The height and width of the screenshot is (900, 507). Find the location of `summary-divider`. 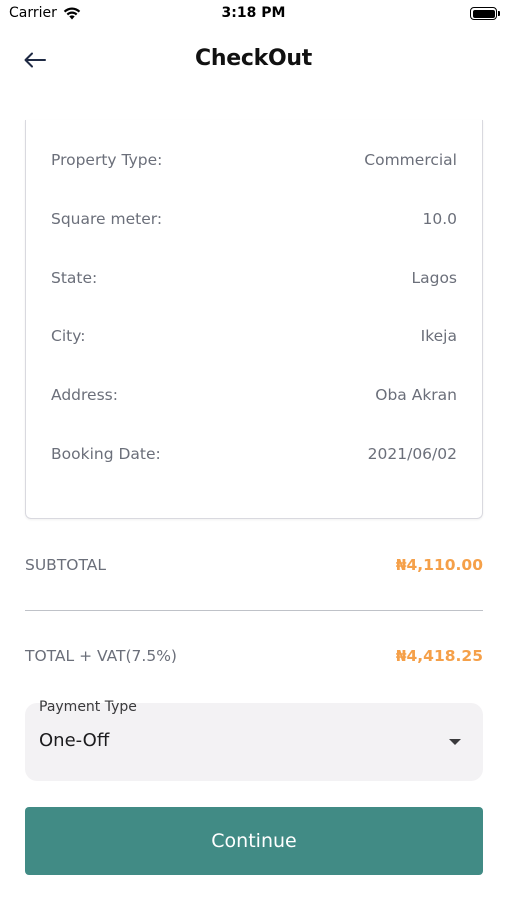

summary-divider is located at coordinates (254, 610).